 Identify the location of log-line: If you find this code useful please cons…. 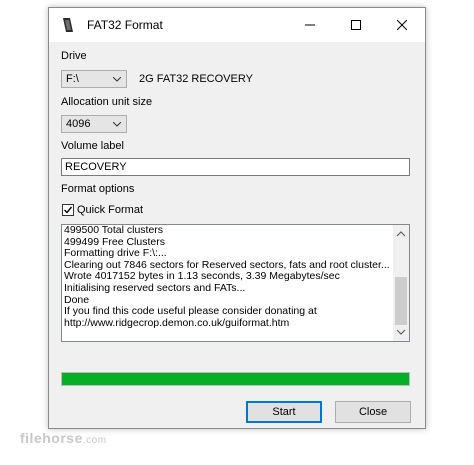
(190, 311).